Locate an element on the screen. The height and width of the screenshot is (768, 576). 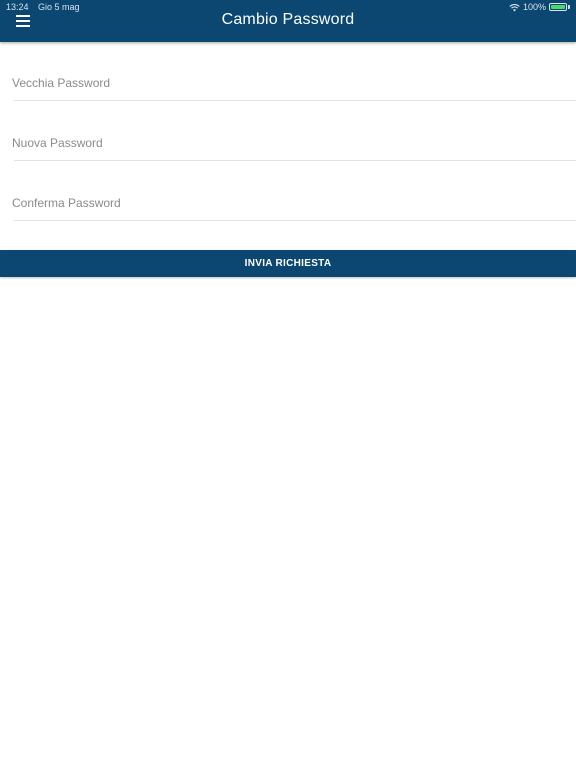
confirm-password-field is located at coordinates (288, 192).